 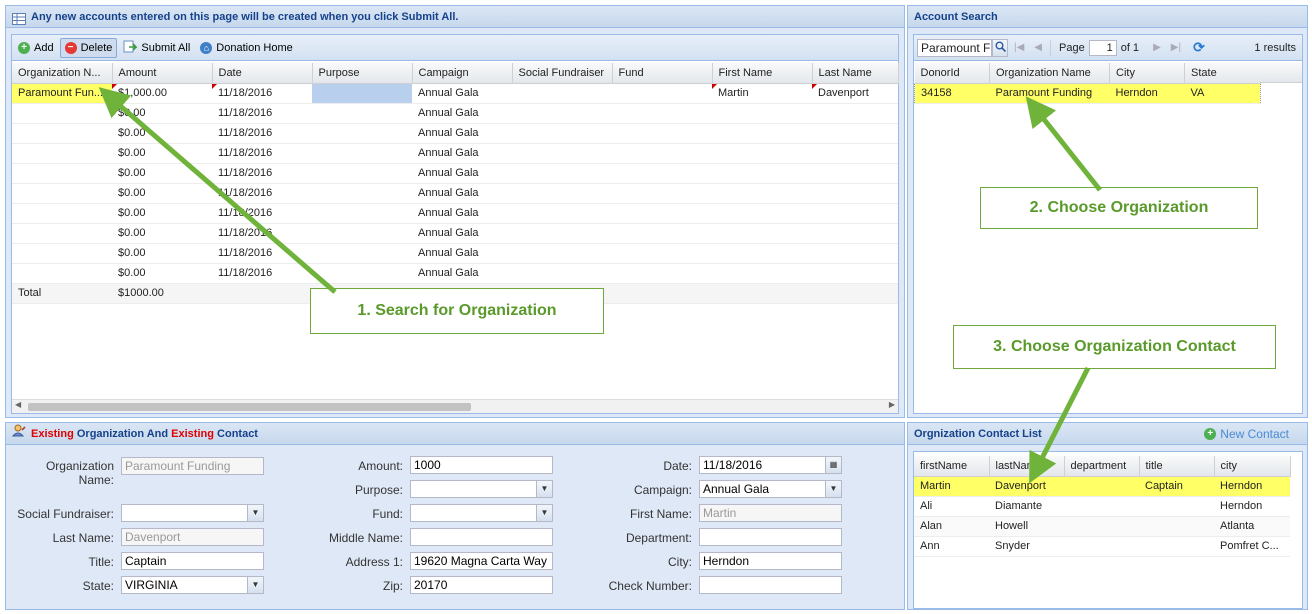 I want to click on scroll-left-icon: ◀, so click(x=18, y=404).